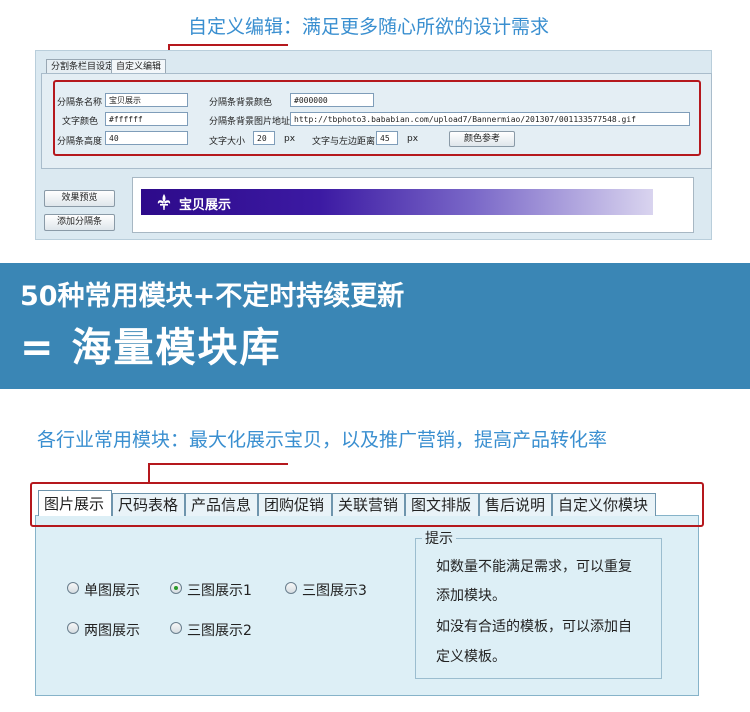 This screenshot has height=712, width=750. I want to click on caption-connector-2-vertical, so click(149, 473).